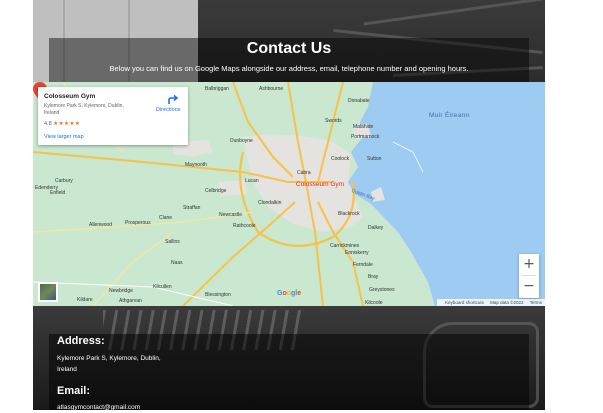 This screenshot has height=413, width=603. What do you see at coordinates (64, 181) in the screenshot?
I see `map-place: Carbury` at bounding box center [64, 181].